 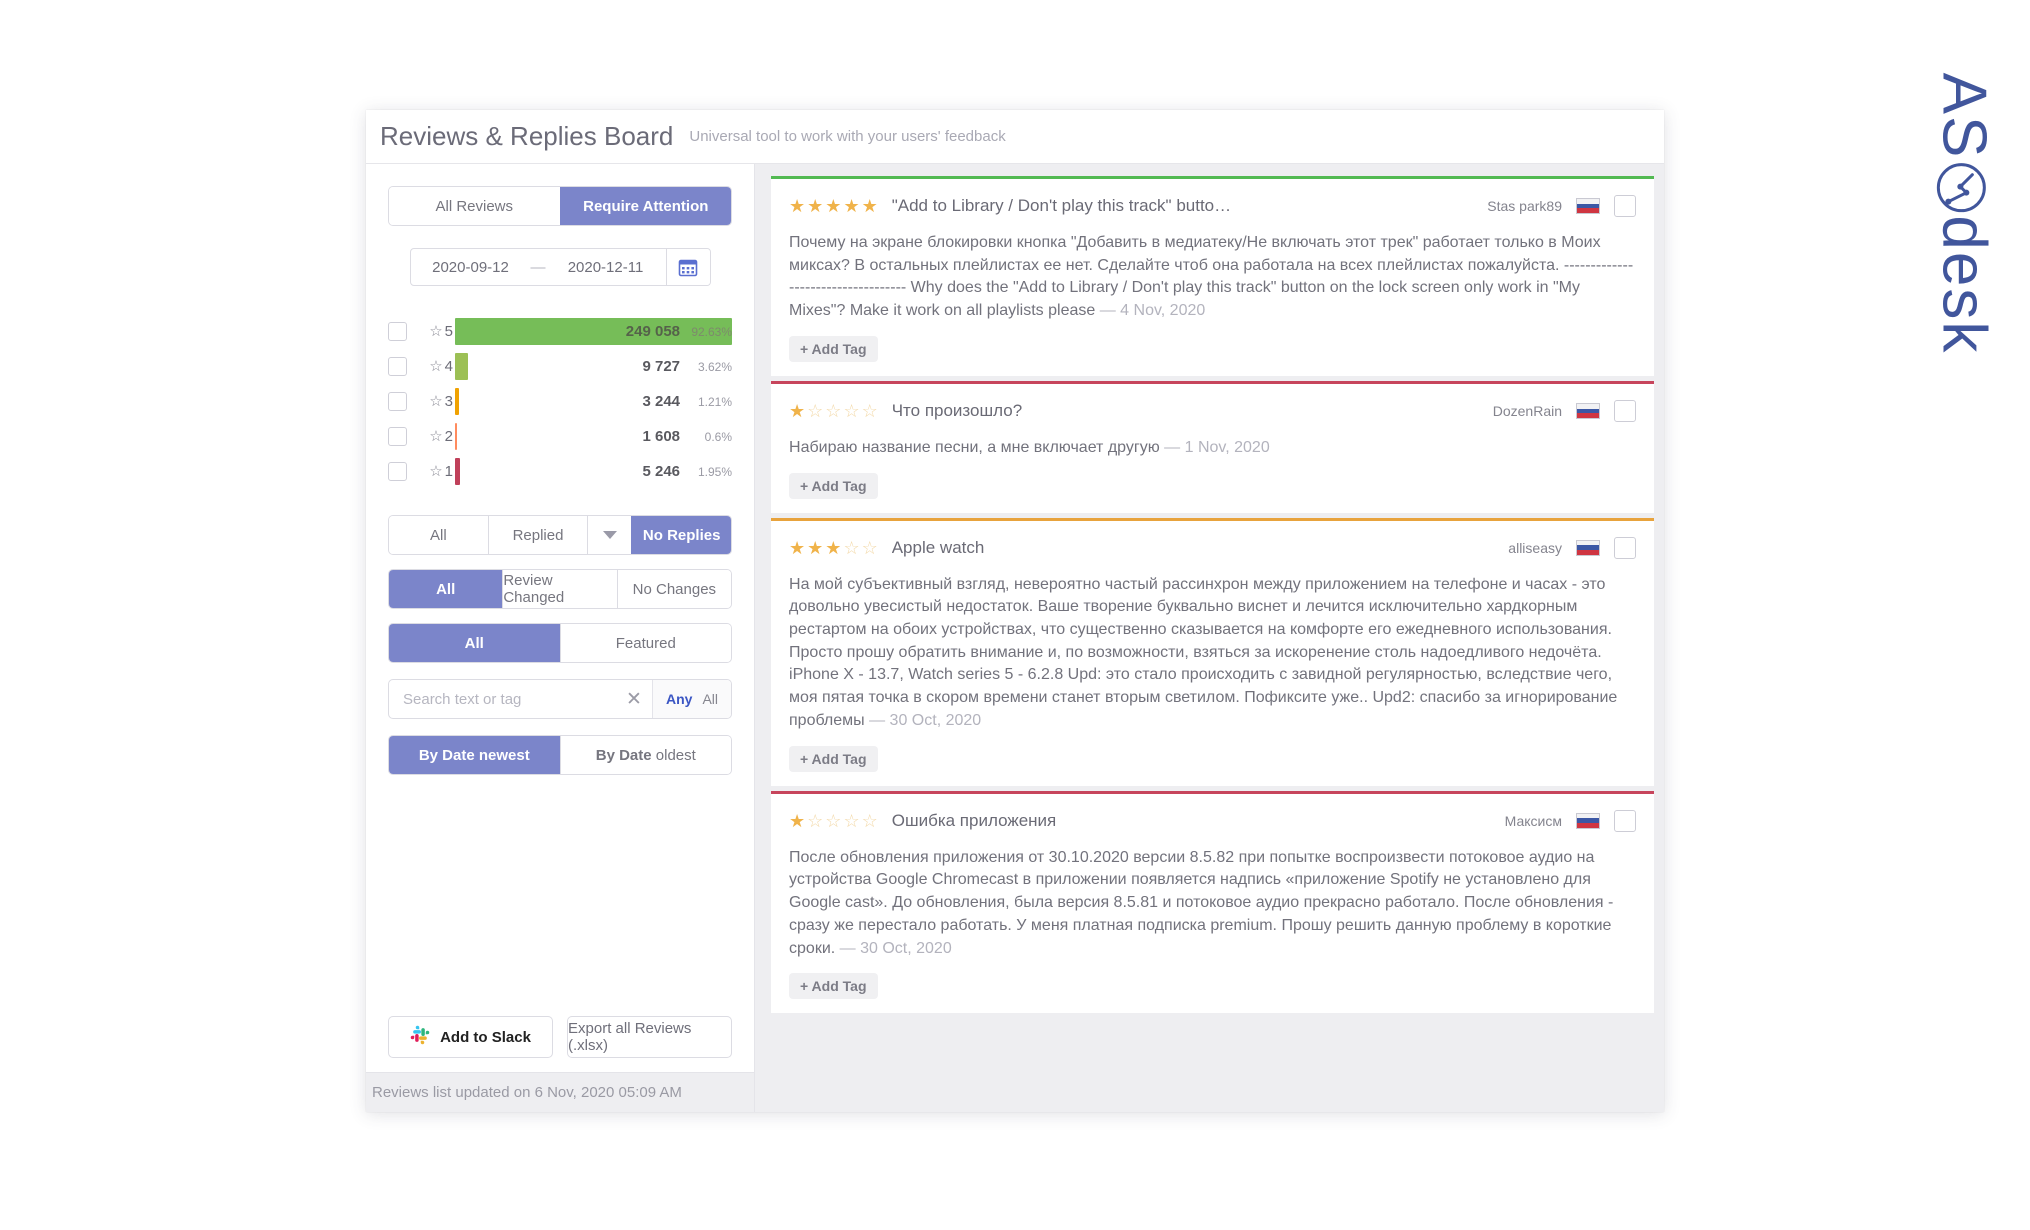 I want to click on search-match-mode: Any All, so click(x=692, y=699).